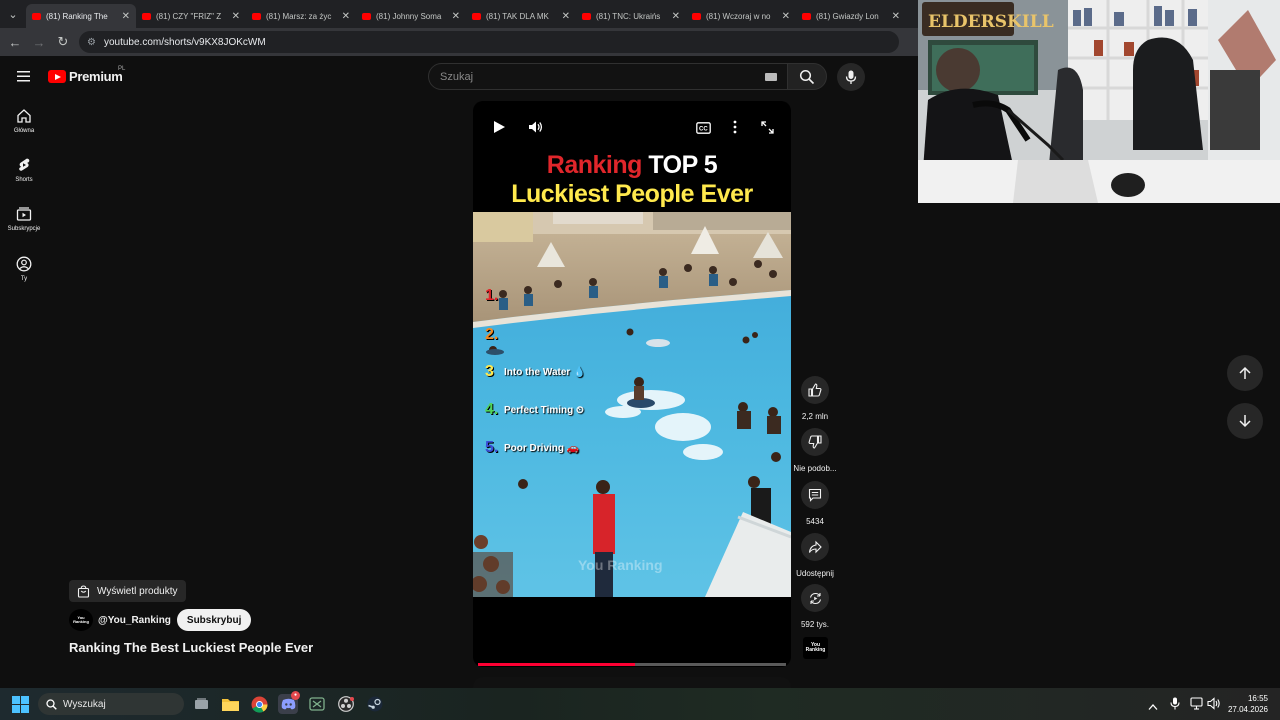 Image resolution: width=1280 pixels, height=720 pixels. Describe the element at coordinates (608, 76) in the screenshot. I see `search-input: Szukaj` at that location.